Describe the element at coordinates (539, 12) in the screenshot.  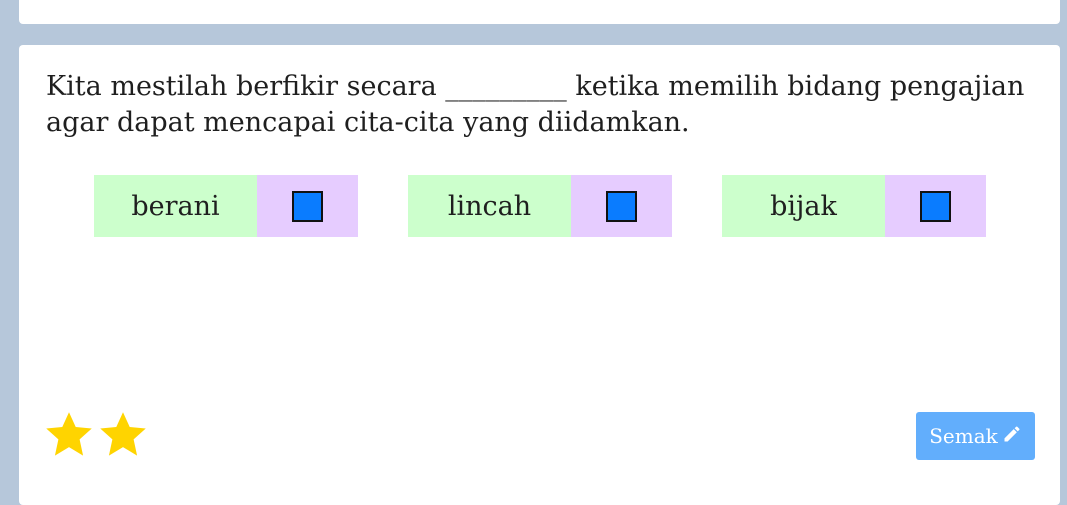
I see `previous-question-card` at that location.